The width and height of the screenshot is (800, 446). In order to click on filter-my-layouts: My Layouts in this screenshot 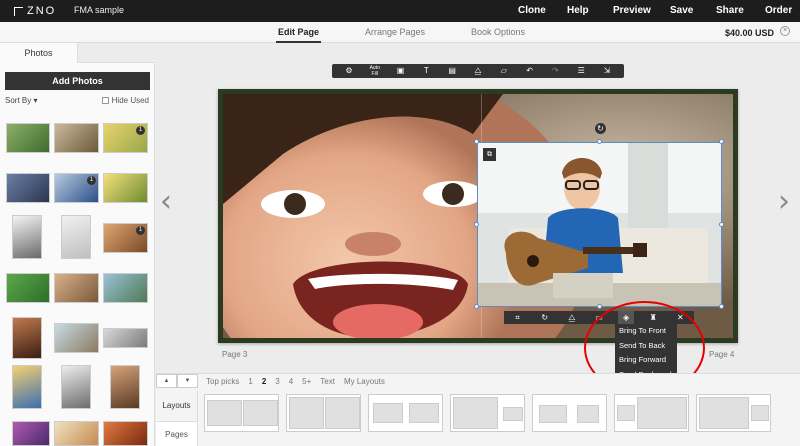, I will do `click(364, 381)`.